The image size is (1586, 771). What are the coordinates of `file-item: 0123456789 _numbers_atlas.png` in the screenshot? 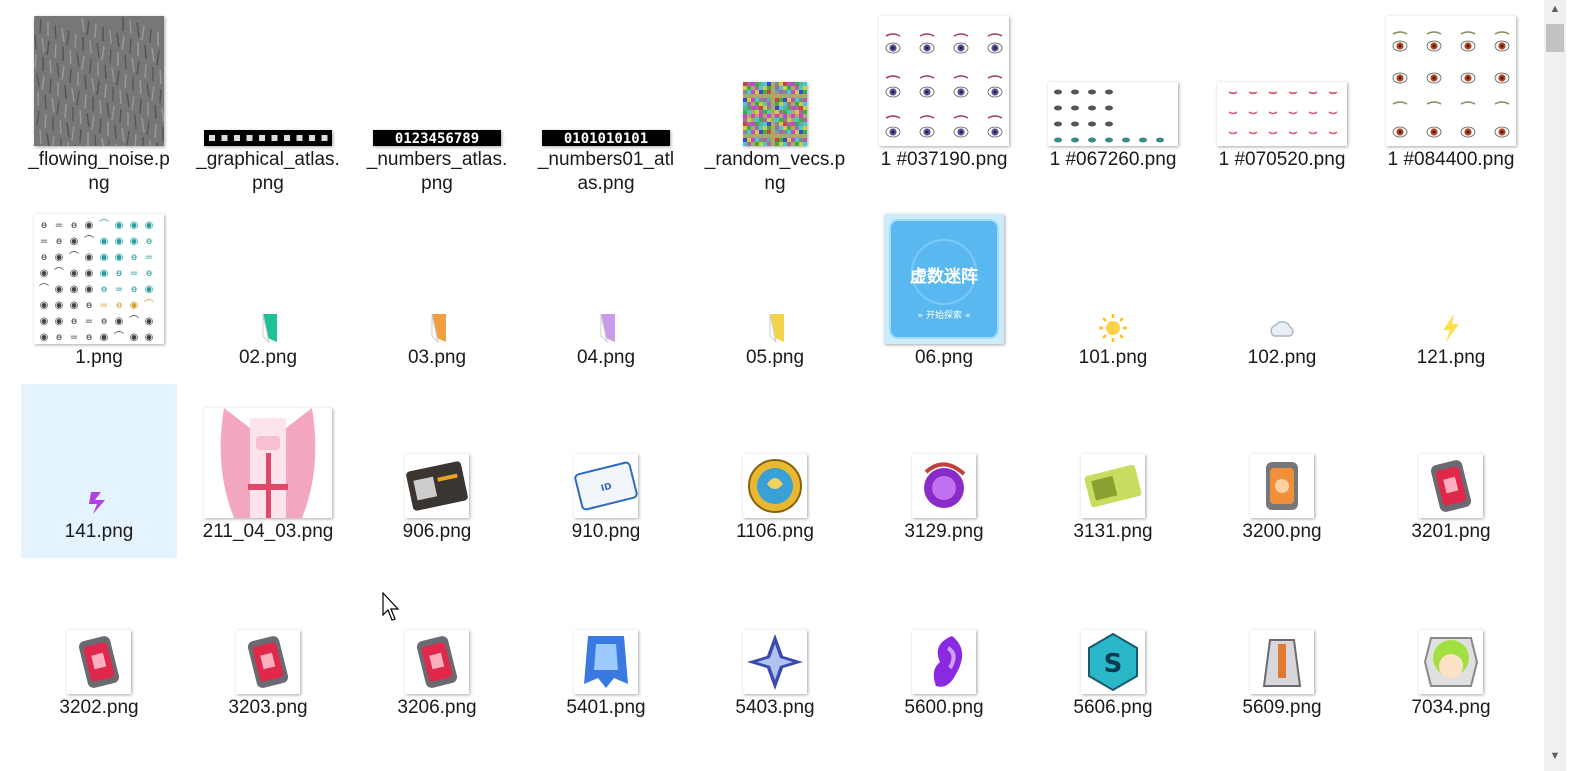 It's located at (437, 110).